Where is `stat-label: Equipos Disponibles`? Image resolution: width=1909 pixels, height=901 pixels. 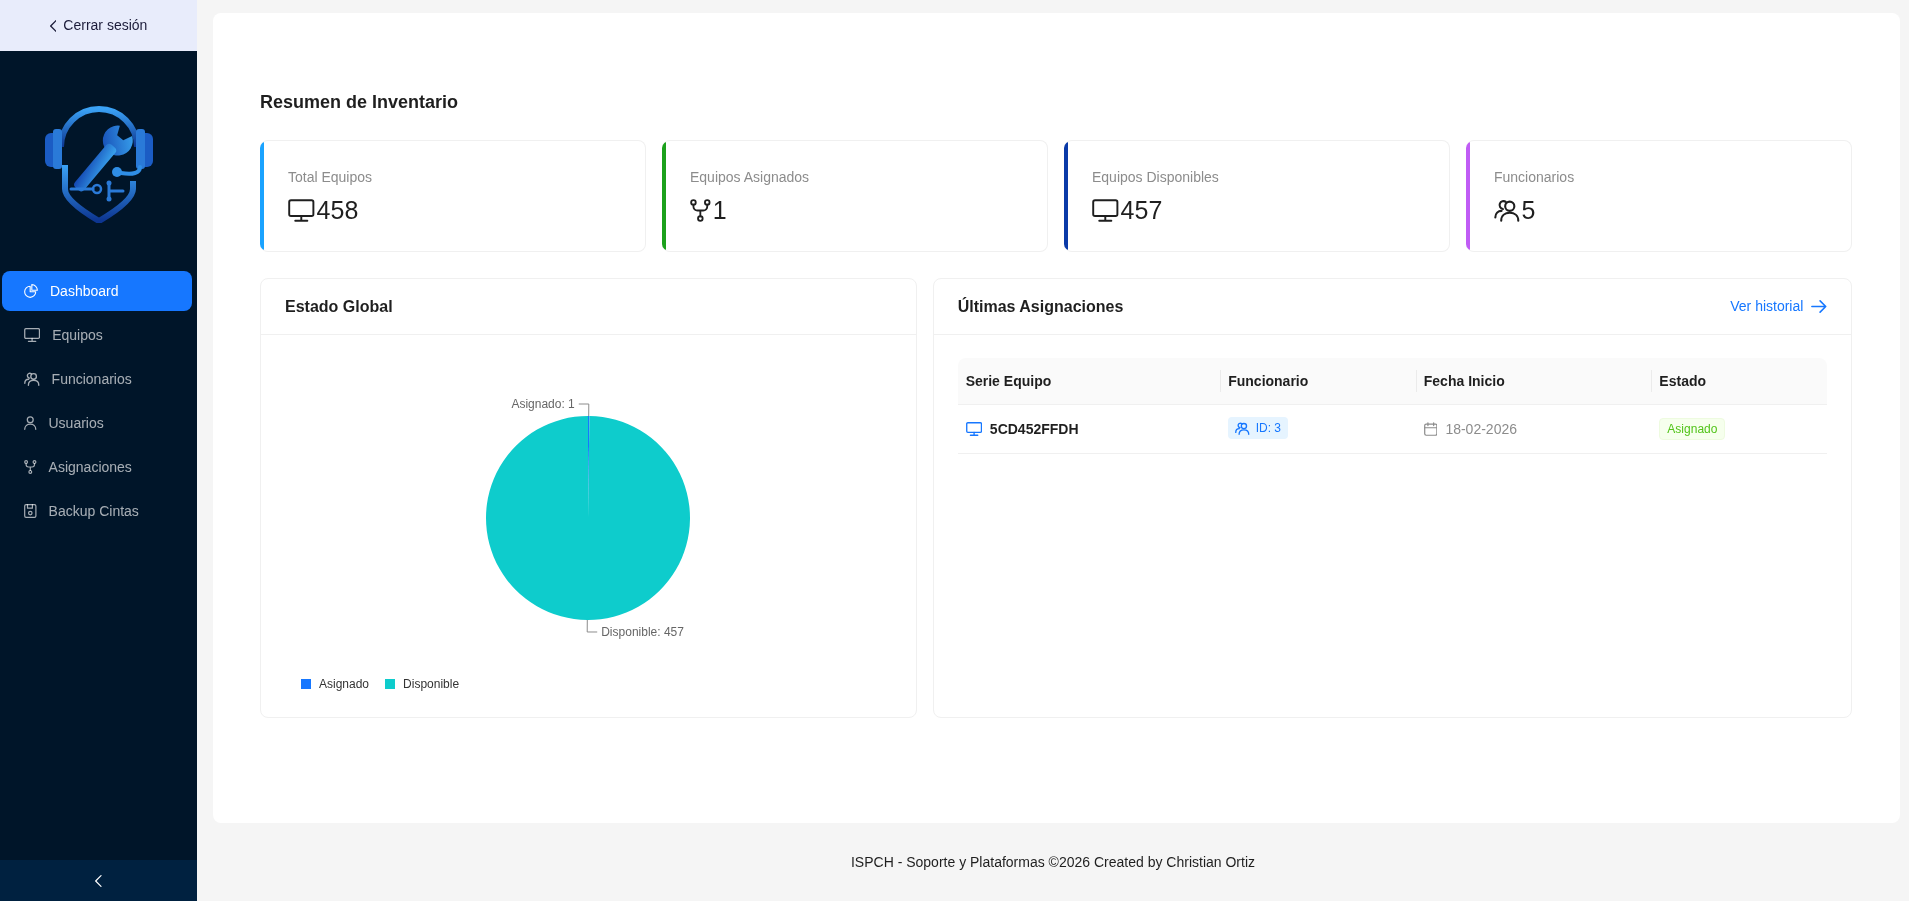 stat-label: Equipos Disponibles is located at coordinates (1155, 177).